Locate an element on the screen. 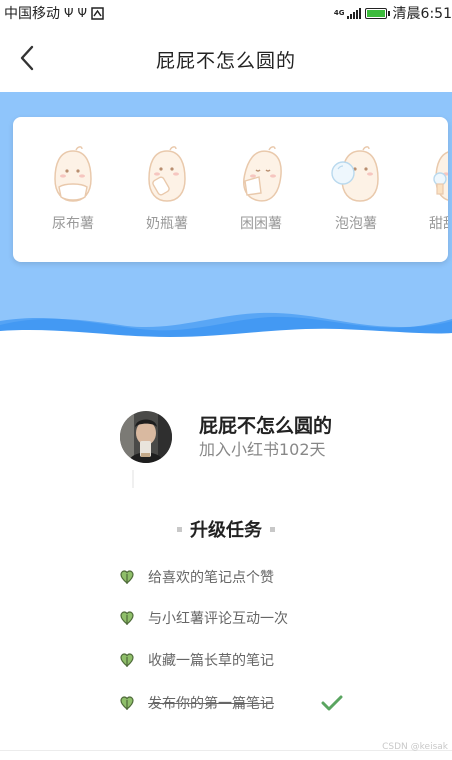  signal-icon is located at coordinates (353, 13).